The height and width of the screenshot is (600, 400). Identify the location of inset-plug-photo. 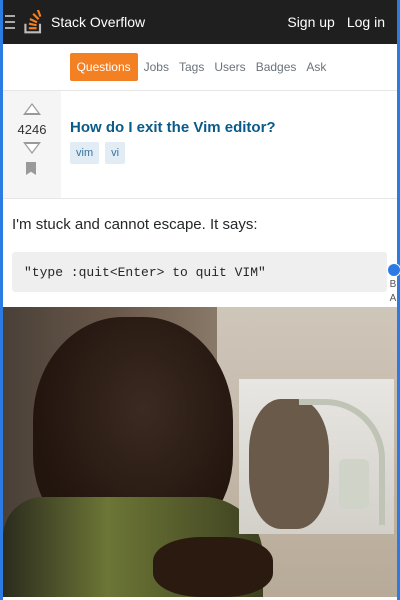
(316, 456).